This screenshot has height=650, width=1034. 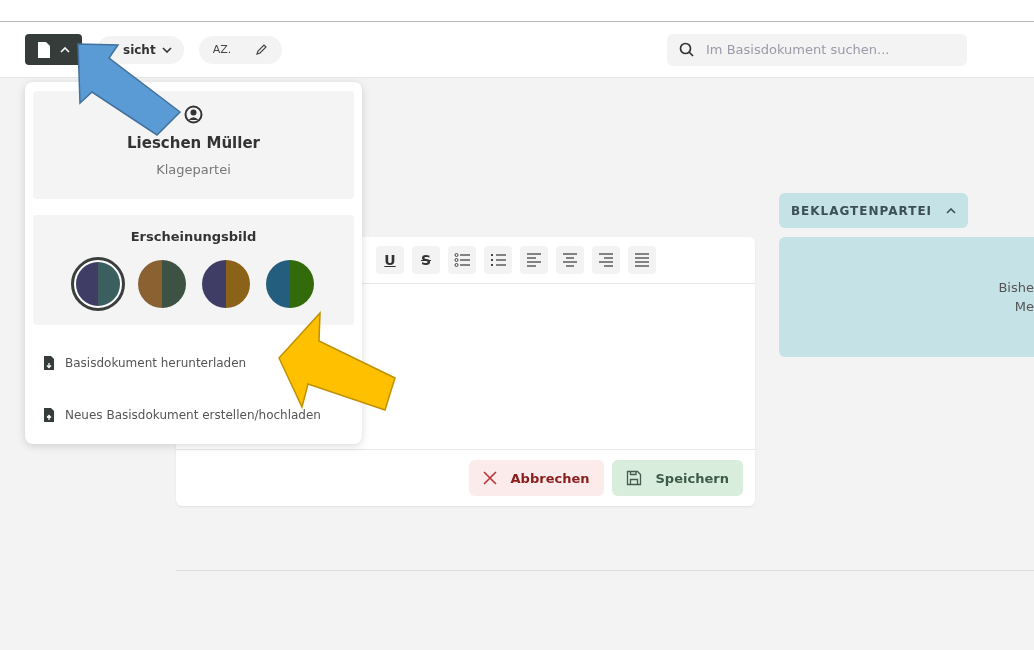 What do you see at coordinates (677, 478) in the screenshot?
I see `save-button: Speichern` at bounding box center [677, 478].